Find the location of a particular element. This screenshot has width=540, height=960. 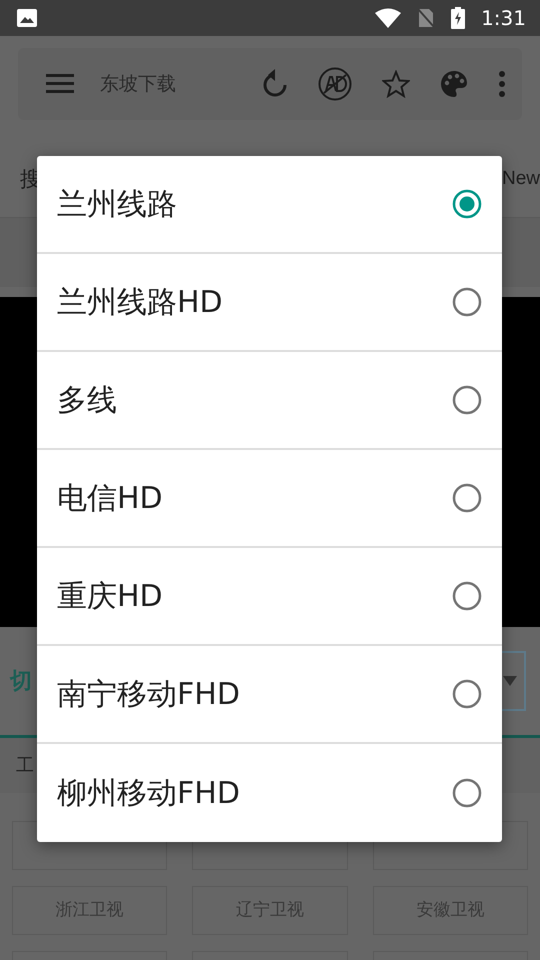

image-icon is located at coordinates (27, 18).